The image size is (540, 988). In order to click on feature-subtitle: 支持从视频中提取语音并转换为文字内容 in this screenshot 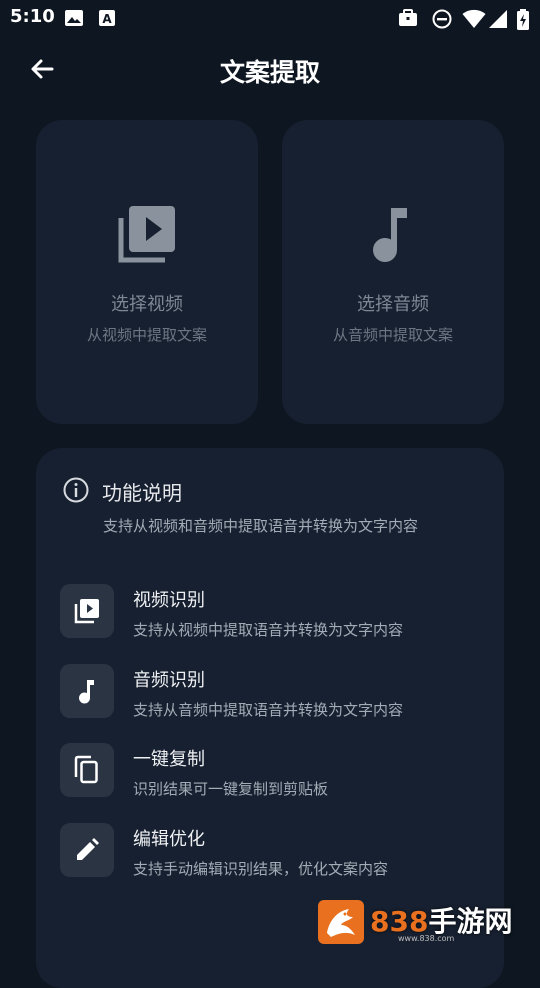, I will do `click(268, 630)`.